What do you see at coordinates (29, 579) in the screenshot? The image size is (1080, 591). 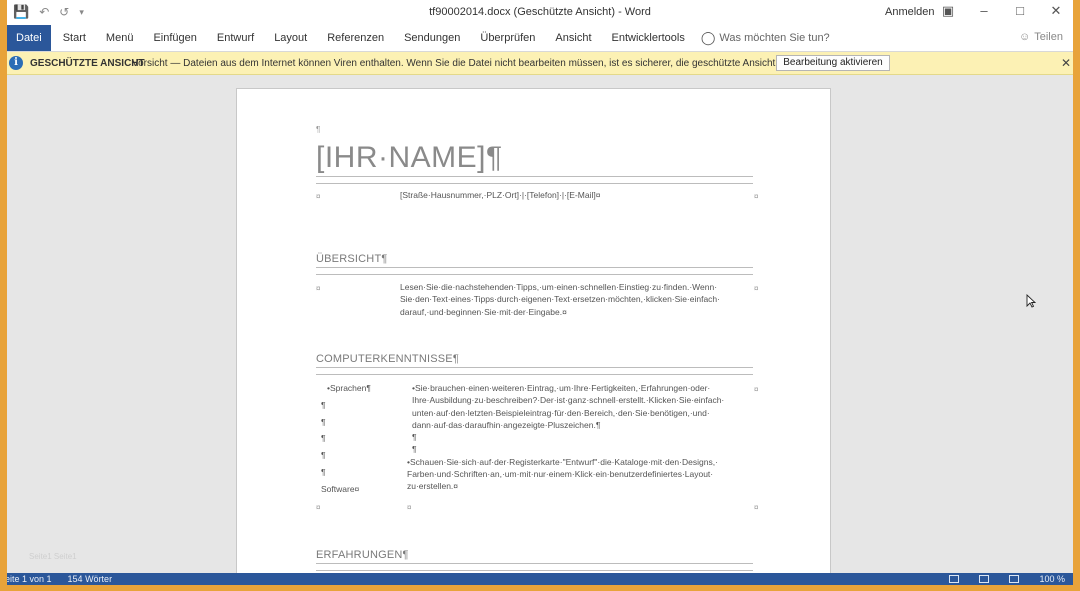 I see `page-indicator: Seite 1 von 1` at bounding box center [29, 579].